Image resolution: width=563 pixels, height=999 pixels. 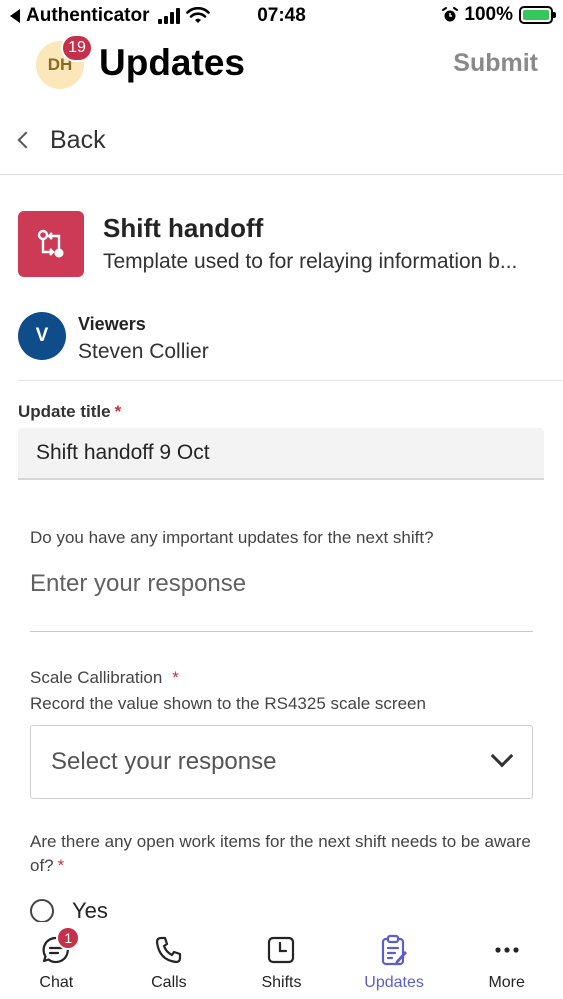 What do you see at coordinates (138, 583) in the screenshot?
I see `response-placeholder: Enter your response` at bounding box center [138, 583].